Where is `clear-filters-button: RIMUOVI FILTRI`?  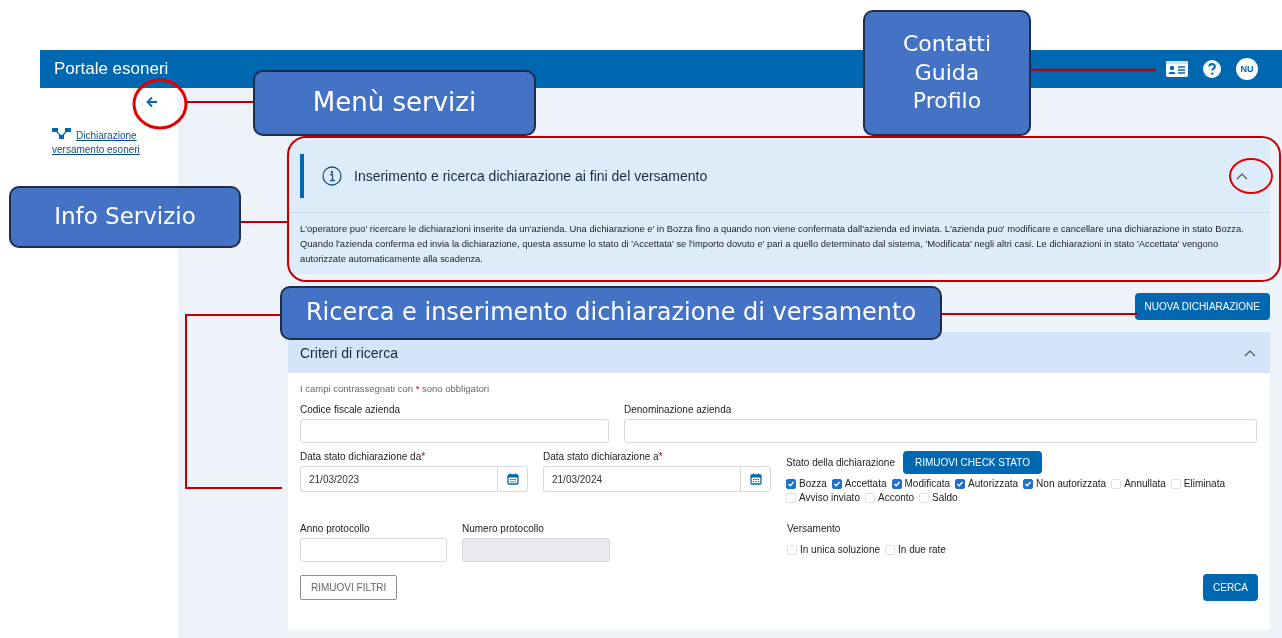
clear-filters-button: RIMUOVI FILTRI is located at coordinates (349, 588).